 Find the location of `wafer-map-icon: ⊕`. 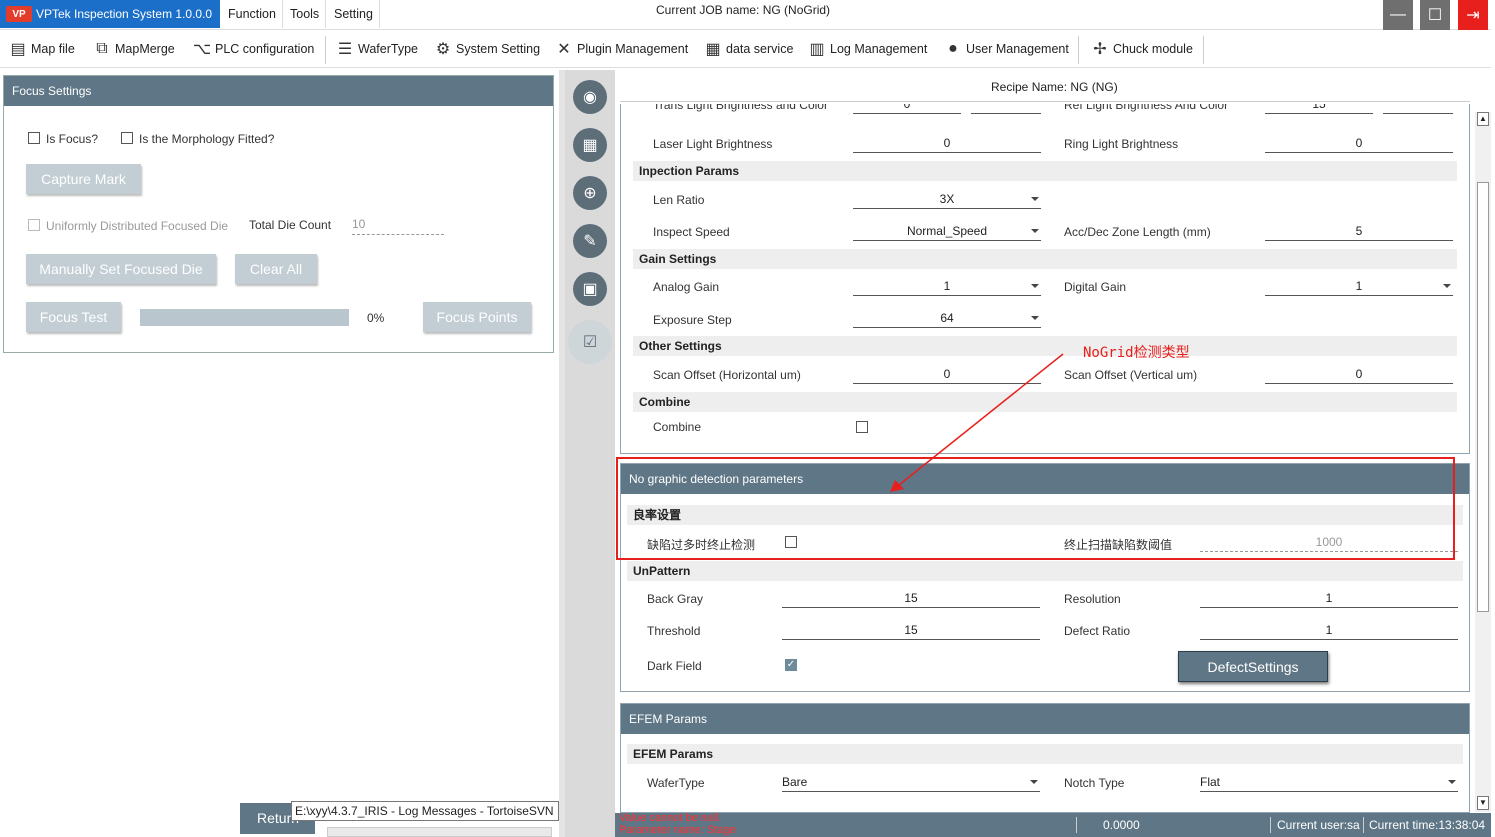

wafer-map-icon: ⊕ is located at coordinates (590, 193).